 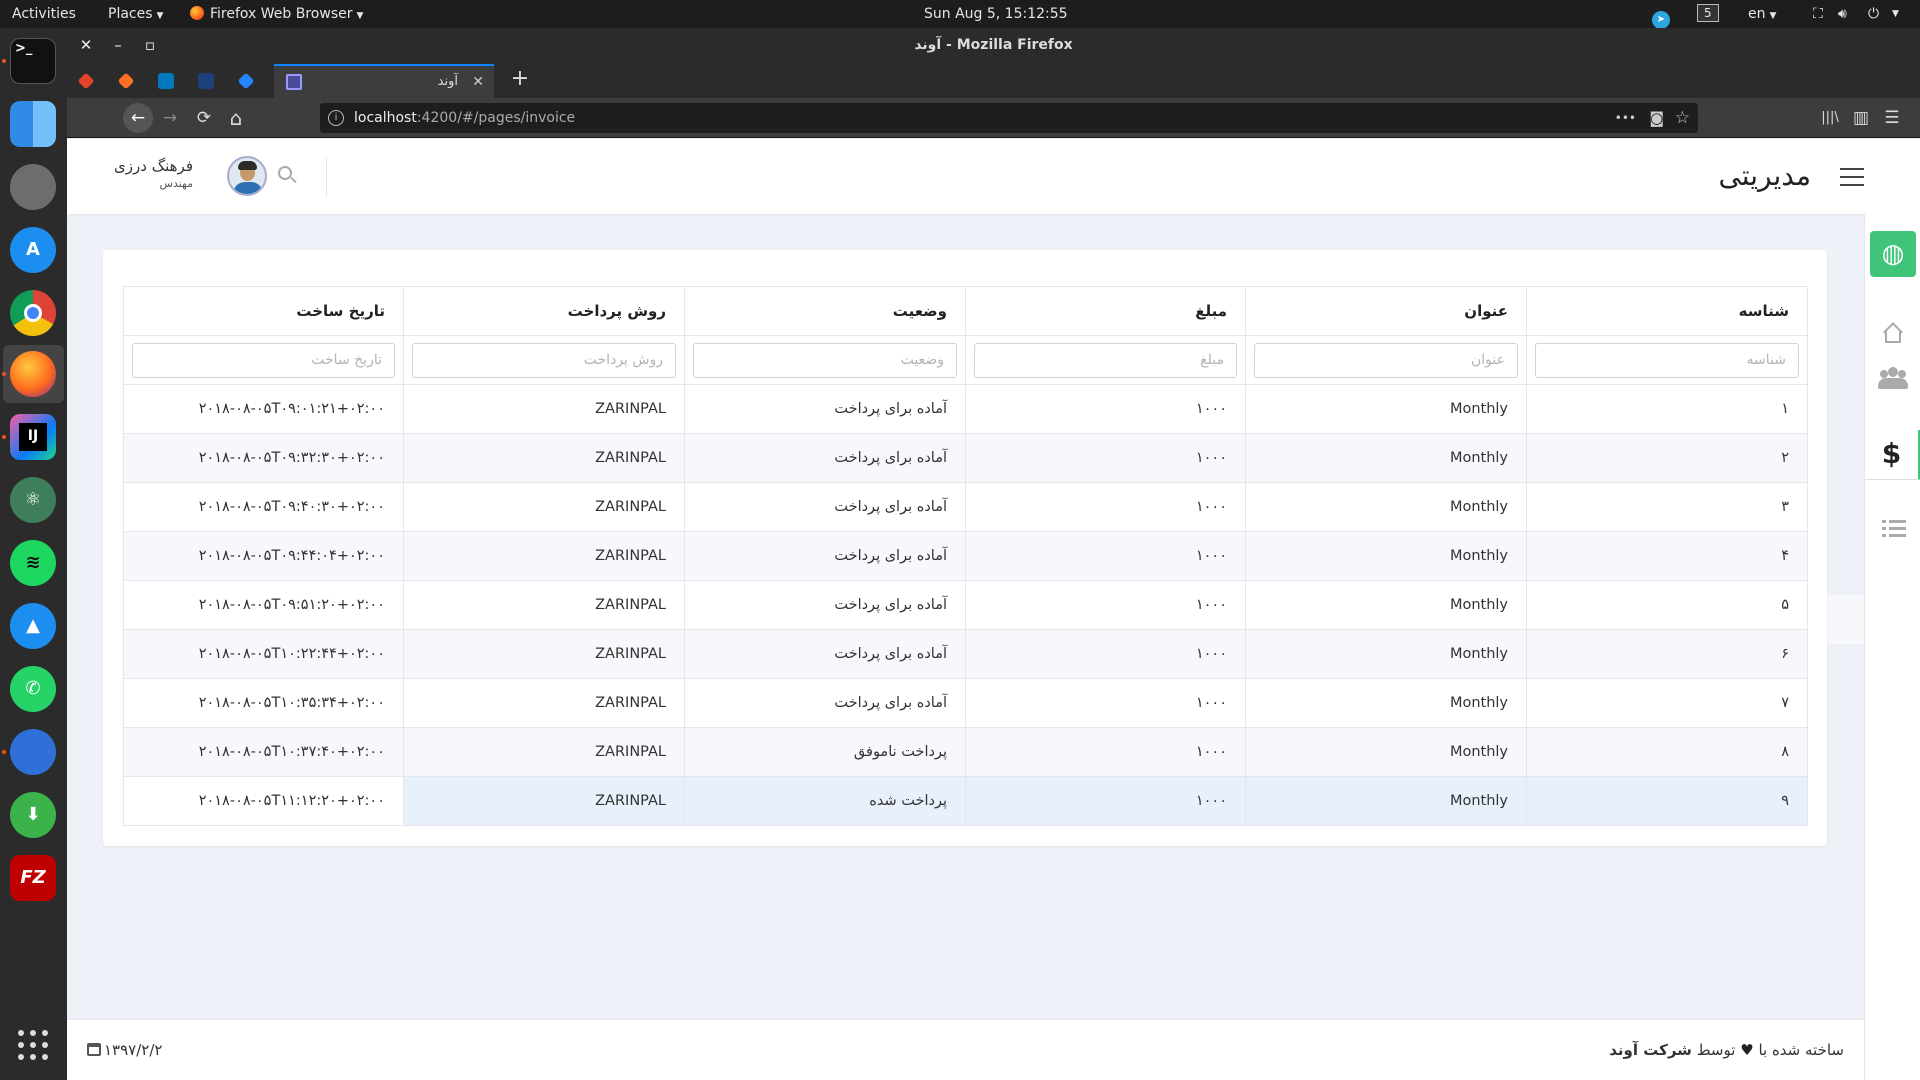 What do you see at coordinates (825, 360) in the screenshot?
I see `filter-status-input` at bounding box center [825, 360].